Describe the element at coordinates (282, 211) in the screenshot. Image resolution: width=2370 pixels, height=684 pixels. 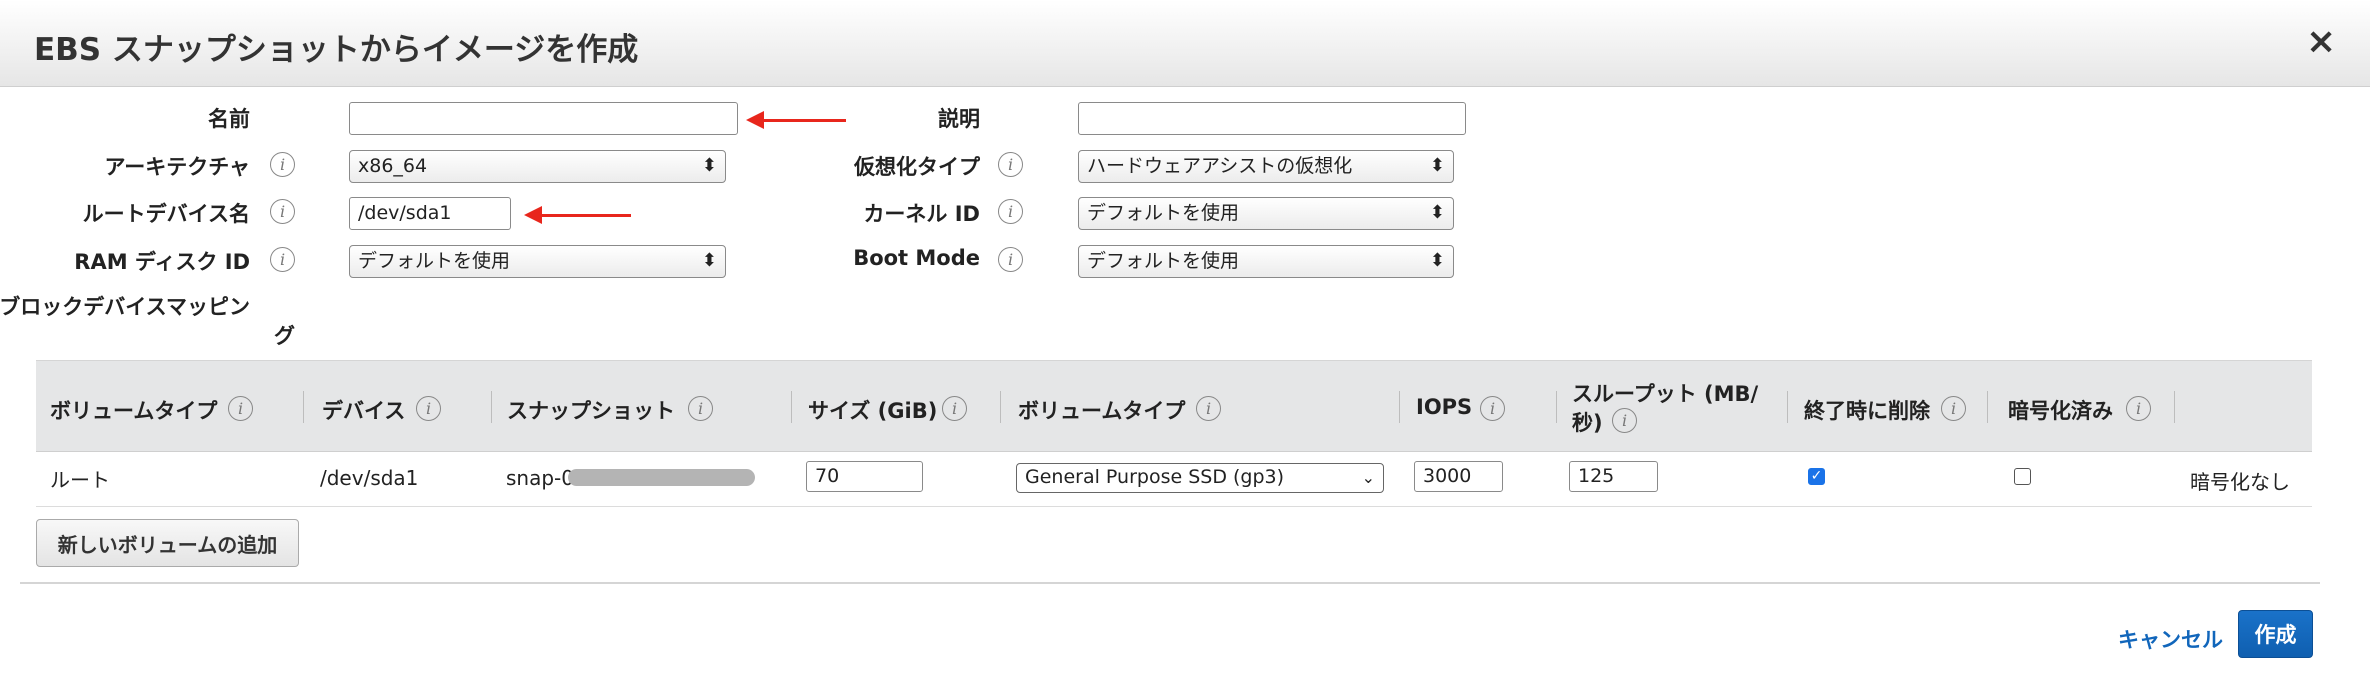
I see `root-device-info-icon: i` at that location.